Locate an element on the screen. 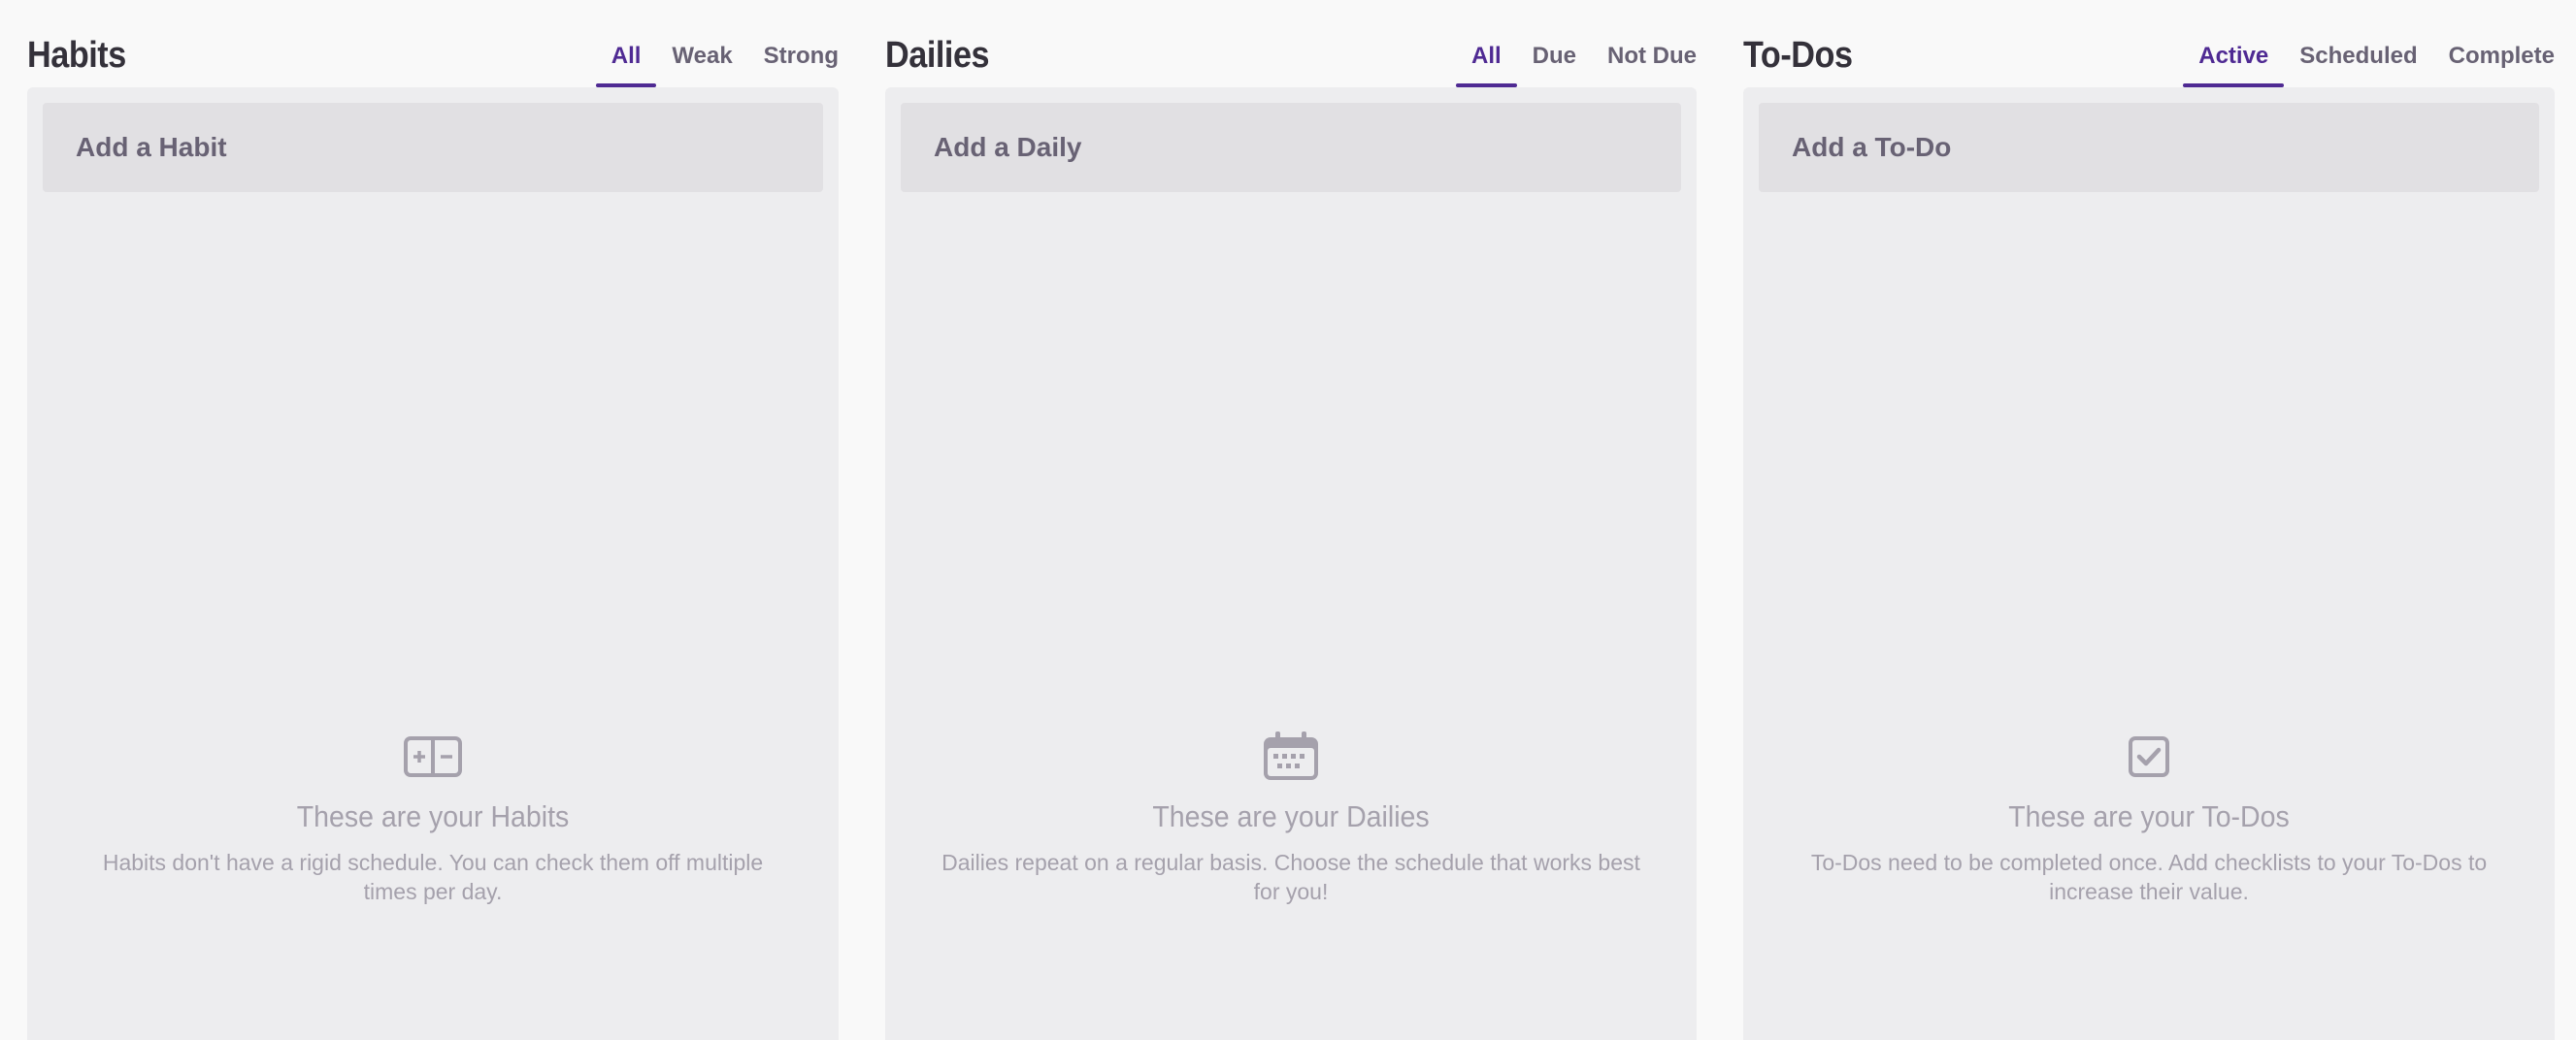 This screenshot has height=1040, width=2576. checkbox-icon is located at coordinates (2149, 756).